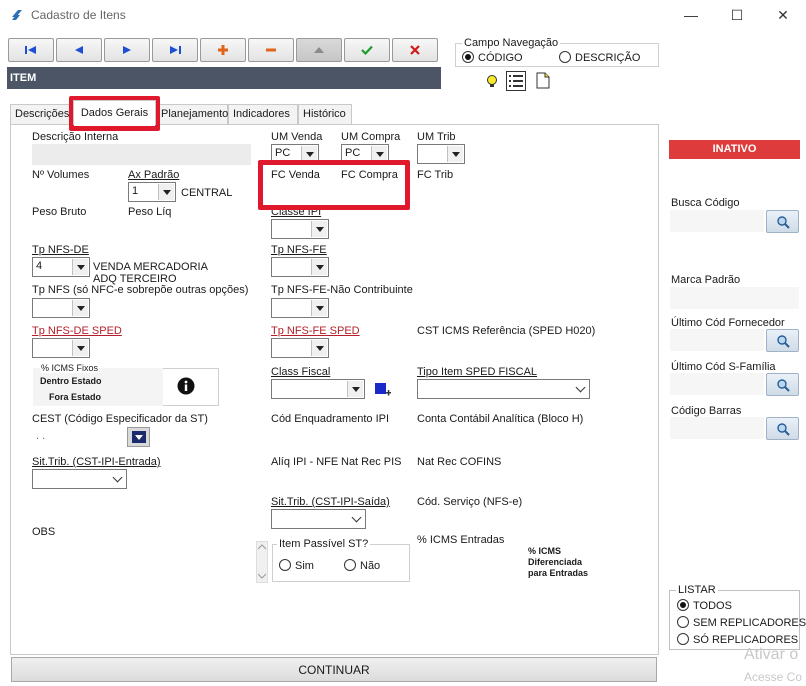  I want to click on tp-nfs-de-select: 4, so click(61, 267).